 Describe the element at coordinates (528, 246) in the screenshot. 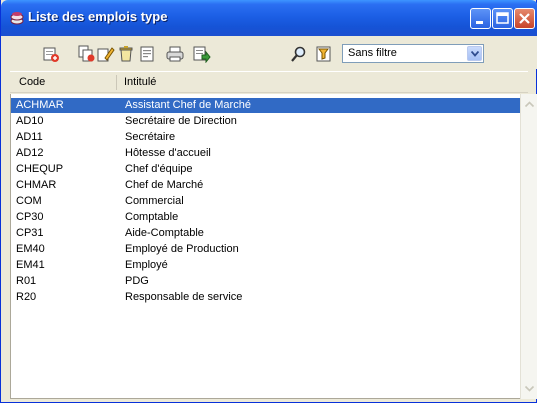

I see `vertical-scrollbar` at that location.